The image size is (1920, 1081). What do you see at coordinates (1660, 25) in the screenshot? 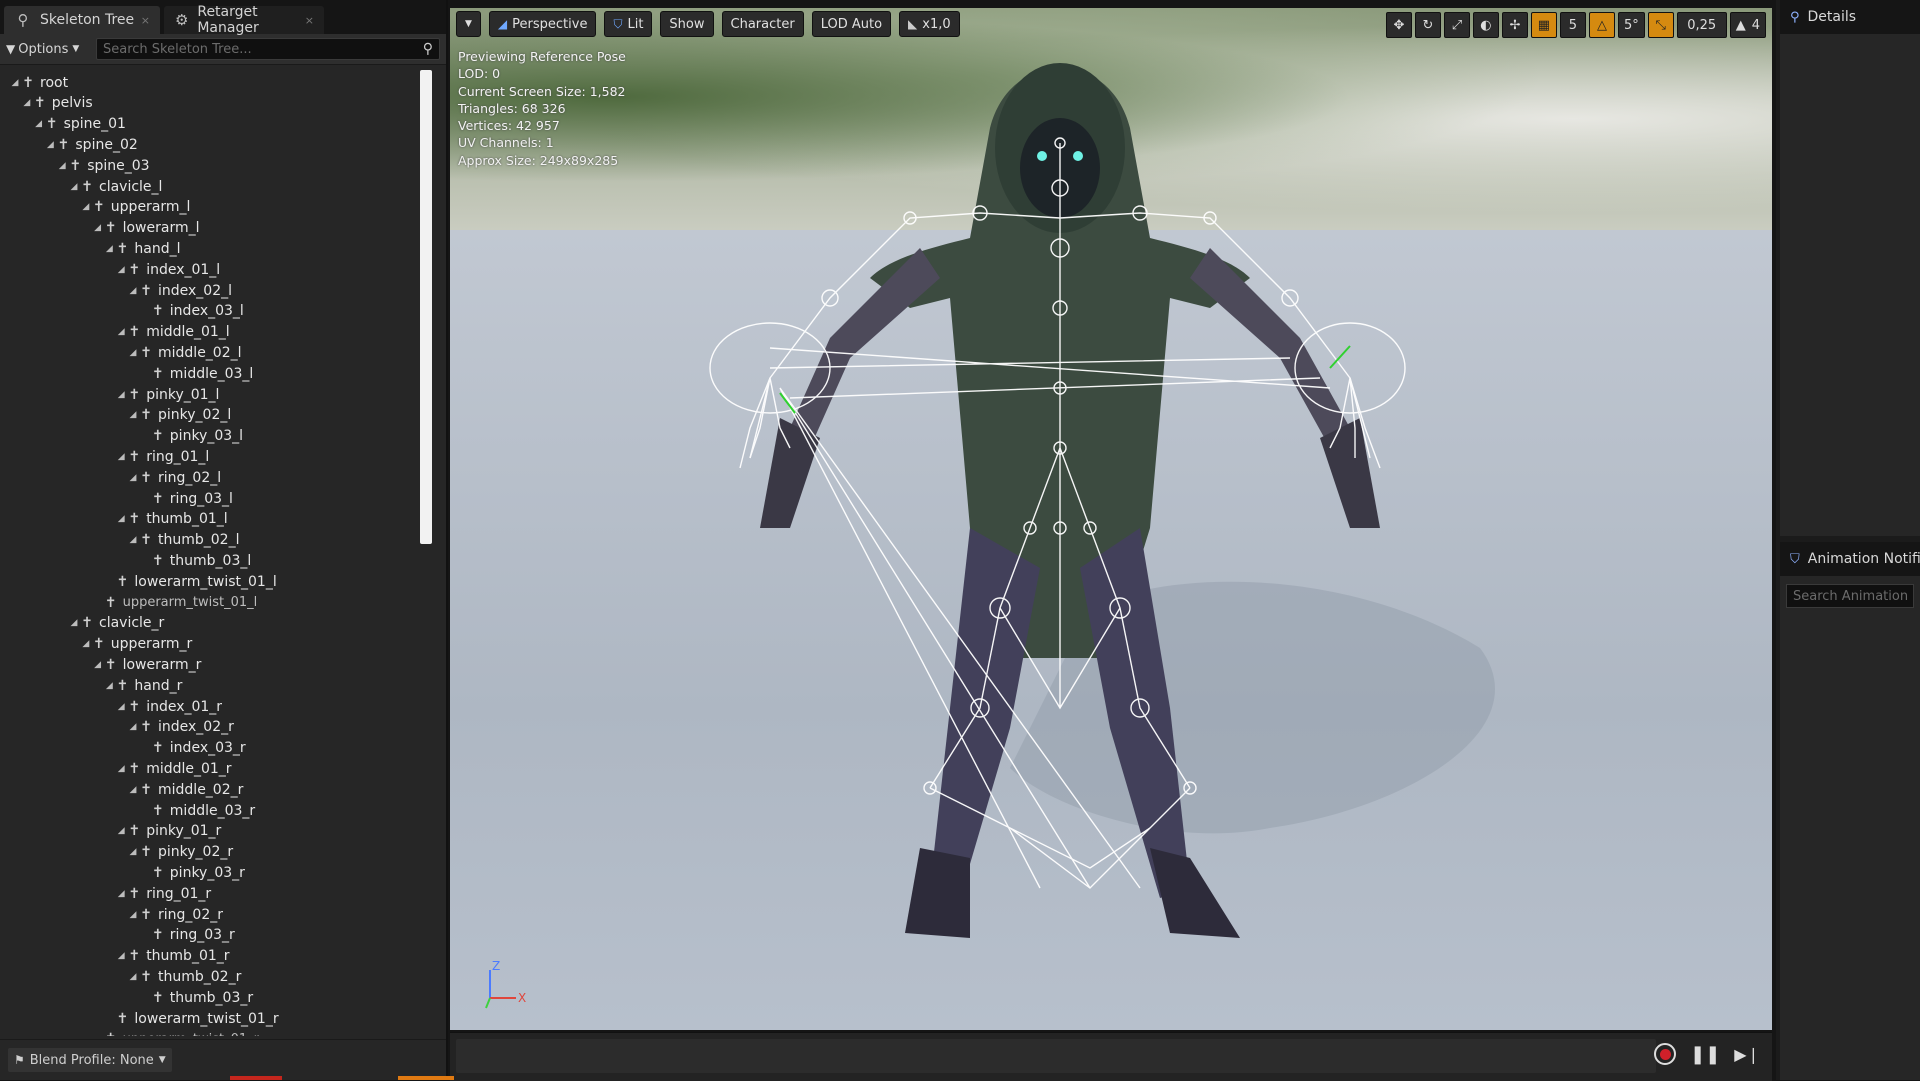
I see `scale-snap-icon: ⤡` at bounding box center [1660, 25].